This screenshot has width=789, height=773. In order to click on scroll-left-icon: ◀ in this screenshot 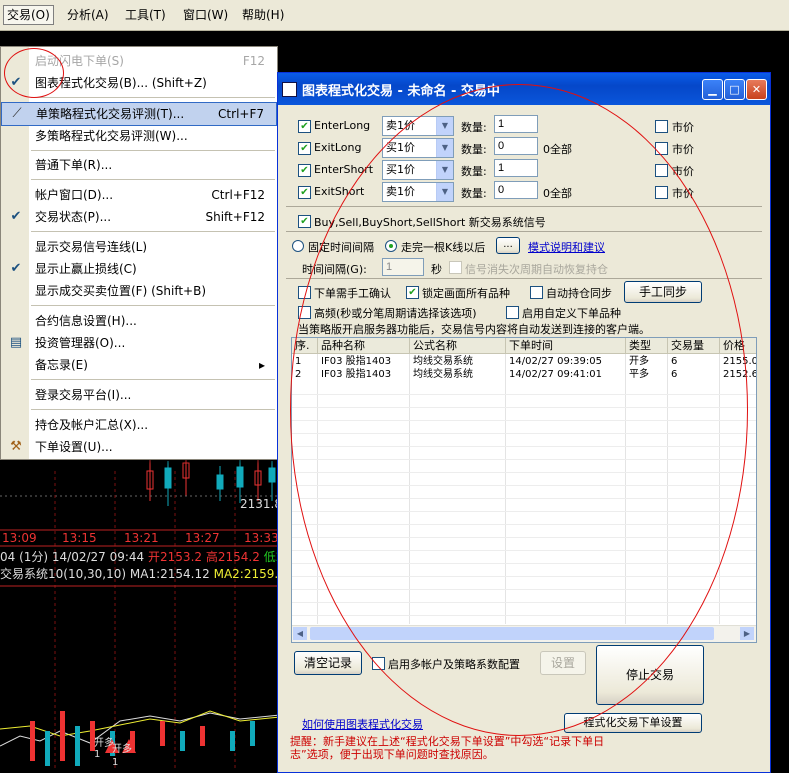, I will do `click(300, 633)`.